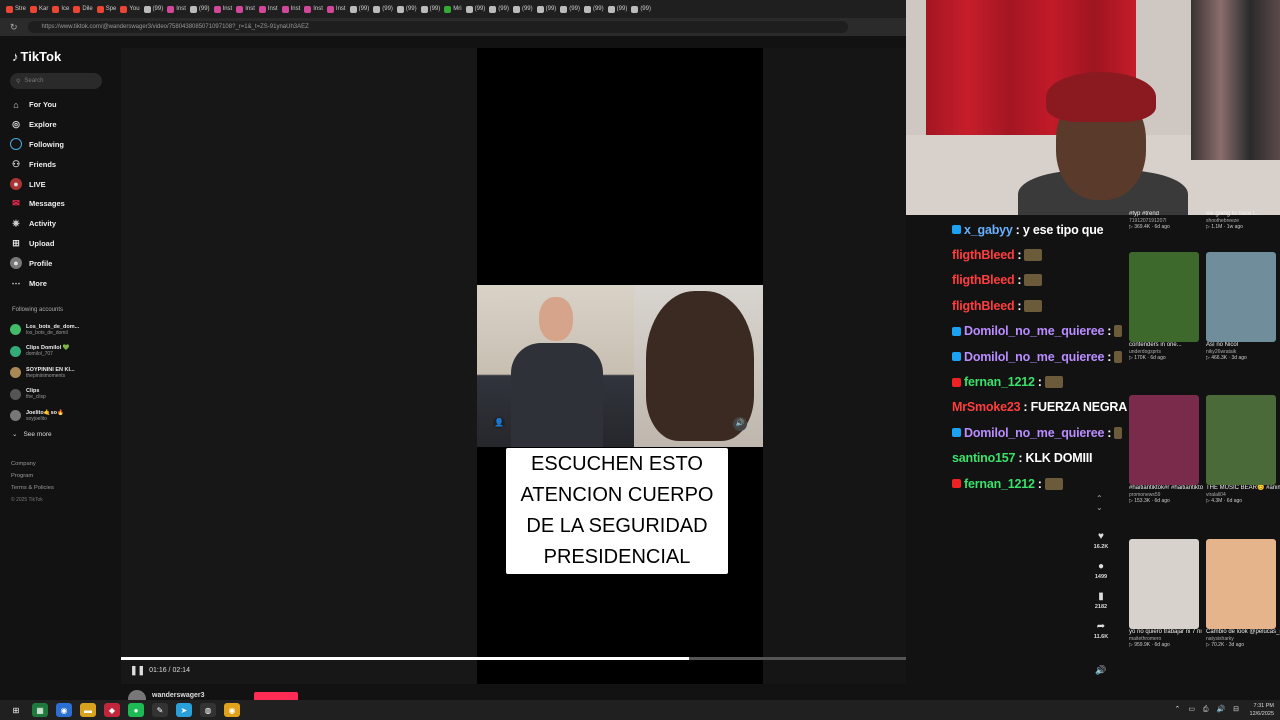 The image size is (1280, 720). What do you see at coordinates (64, 395) in the screenshot?
I see `following-account: Clips the_clisp` at bounding box center [64, 395].